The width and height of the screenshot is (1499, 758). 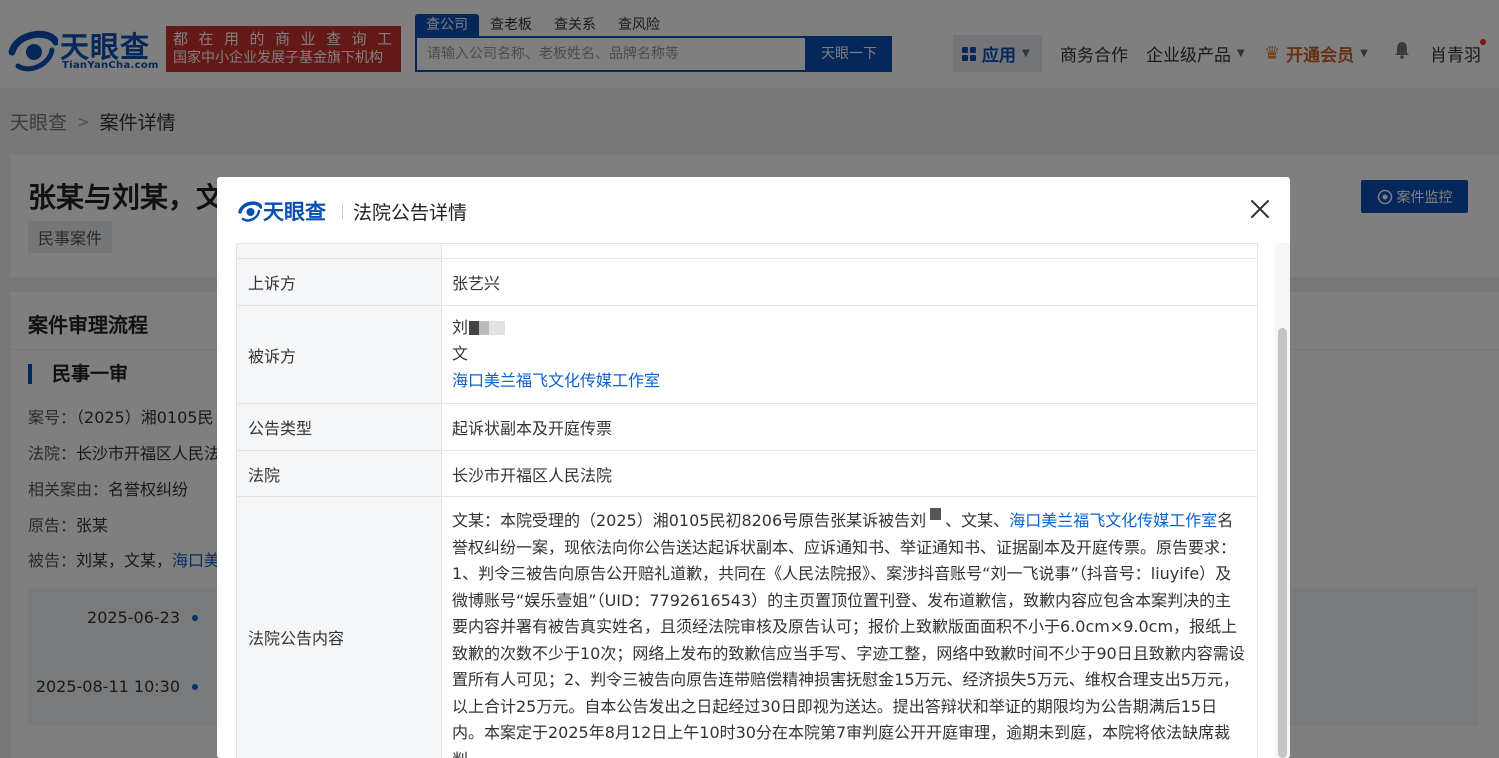 I want to click on table-row, so click(x=747, y=251).